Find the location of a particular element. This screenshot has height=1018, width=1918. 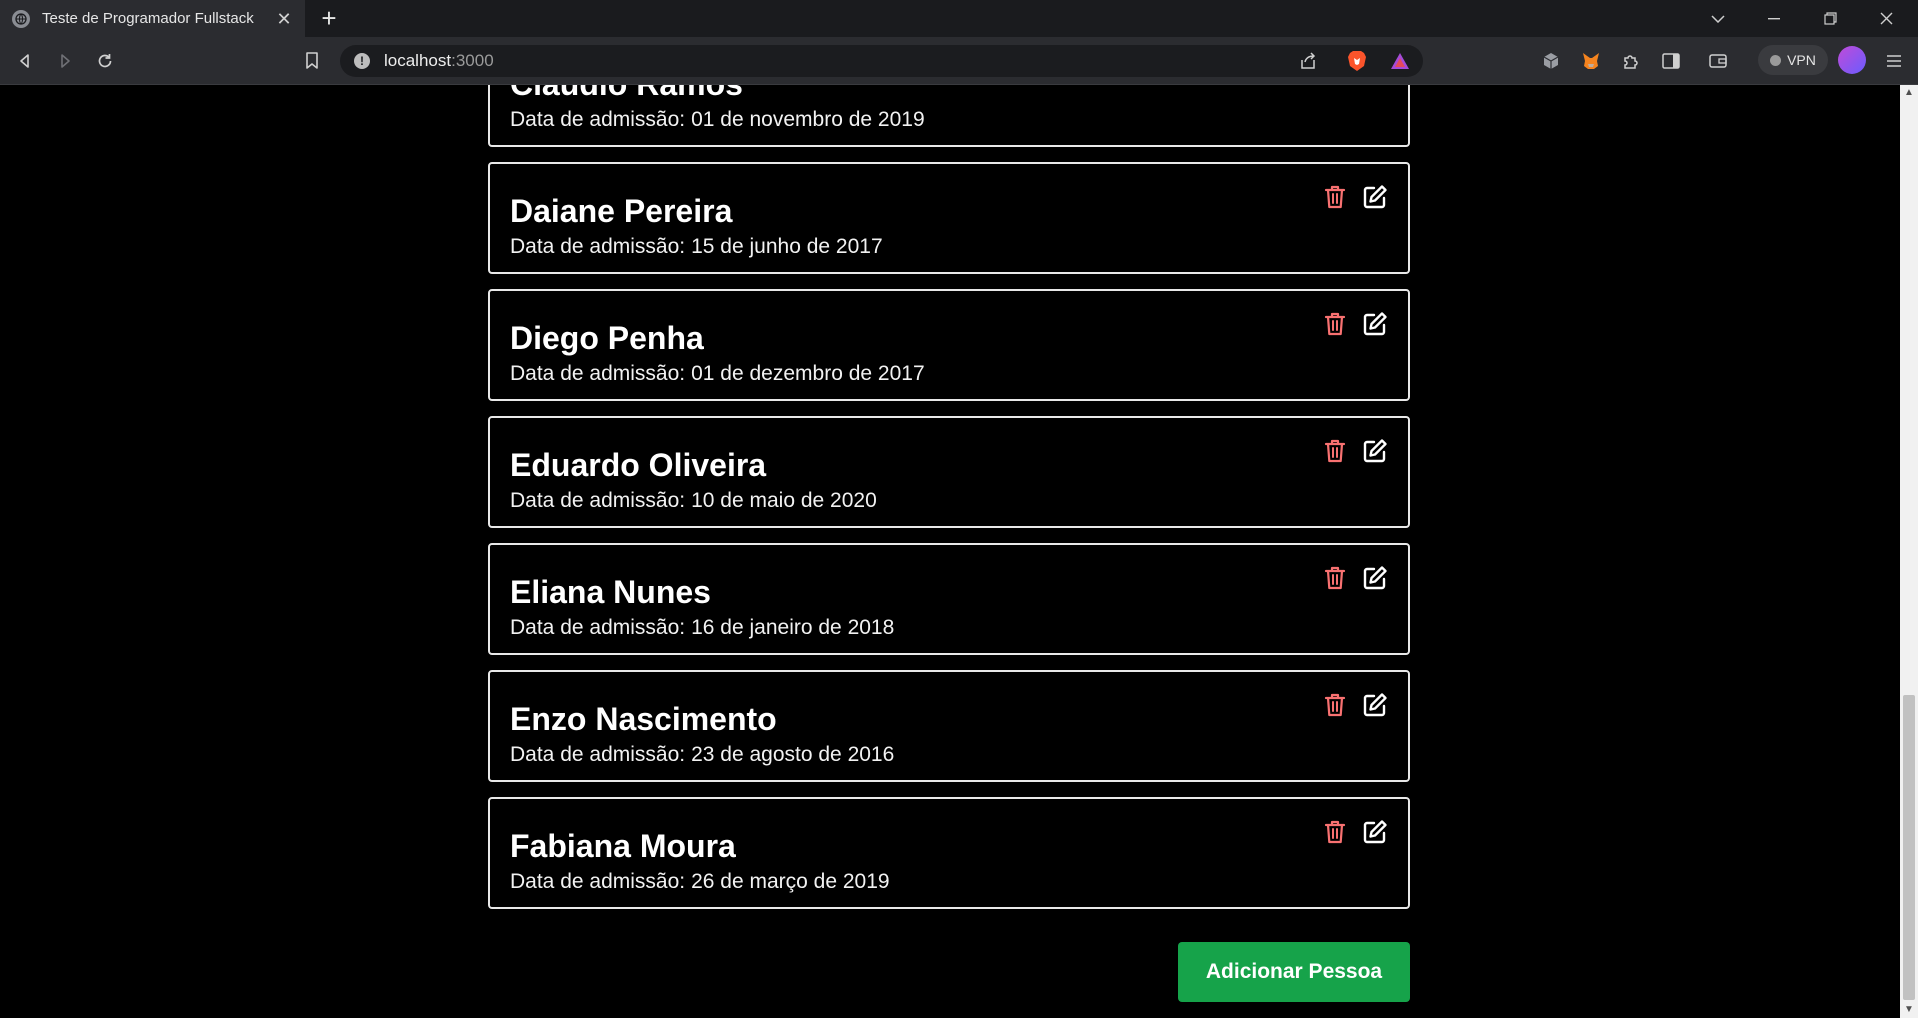

page-scrollbar: ▲ ▼ is located at coordinates (1909, 551).